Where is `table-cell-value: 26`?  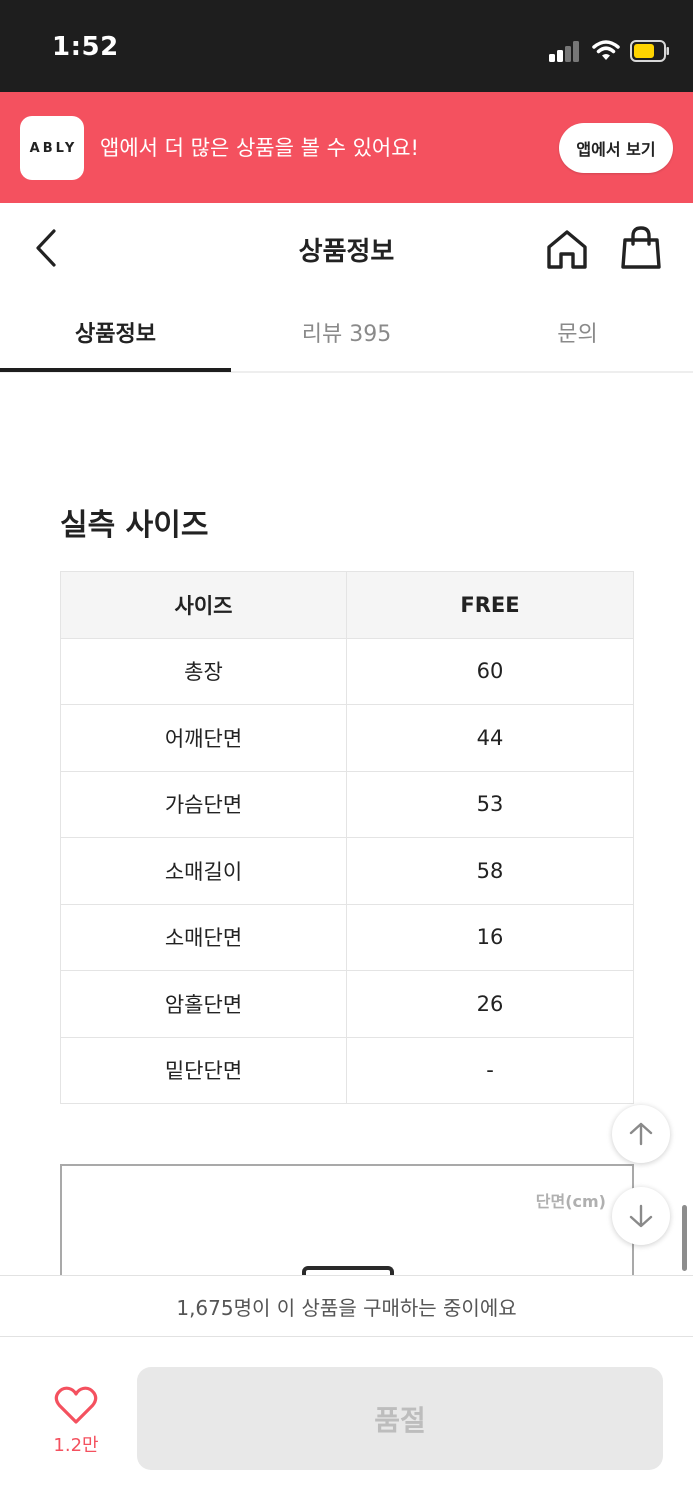 table-cell-value: 26 is located at coordinates (490, 1004).